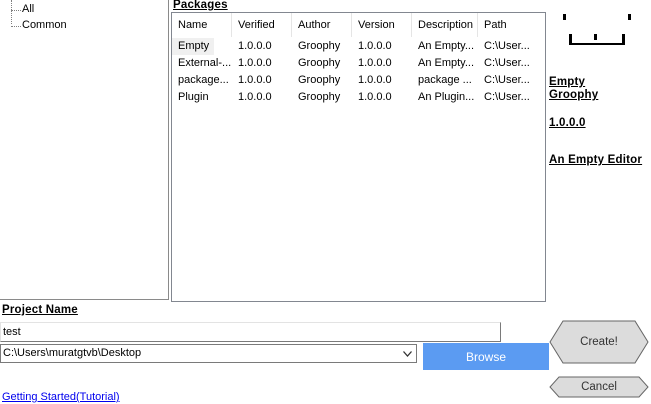 Image resolution: width=651 pixels, height=404 pixels. Describe the element at coordinates (262, 25) in the screenshot. I see `column-header-verified: Verified` at that location.